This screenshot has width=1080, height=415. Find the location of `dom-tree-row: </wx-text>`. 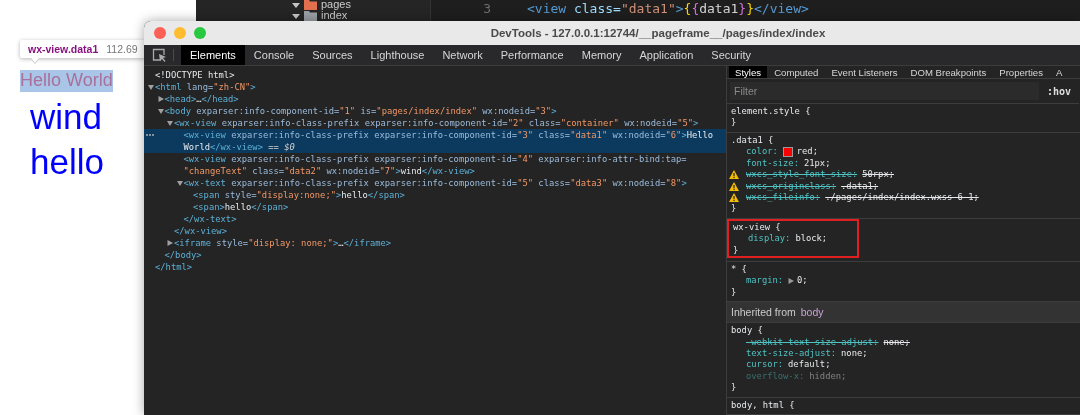

dom-tree-row: </wx-text> is located at coordinates (435, 219).